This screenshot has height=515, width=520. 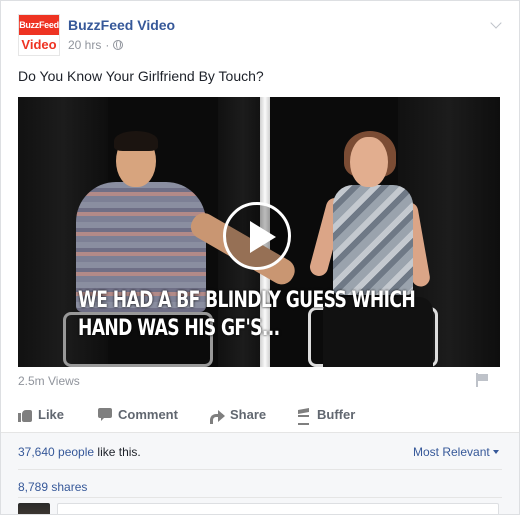 I want to click on flag-icon, so click(x=482, y=380).